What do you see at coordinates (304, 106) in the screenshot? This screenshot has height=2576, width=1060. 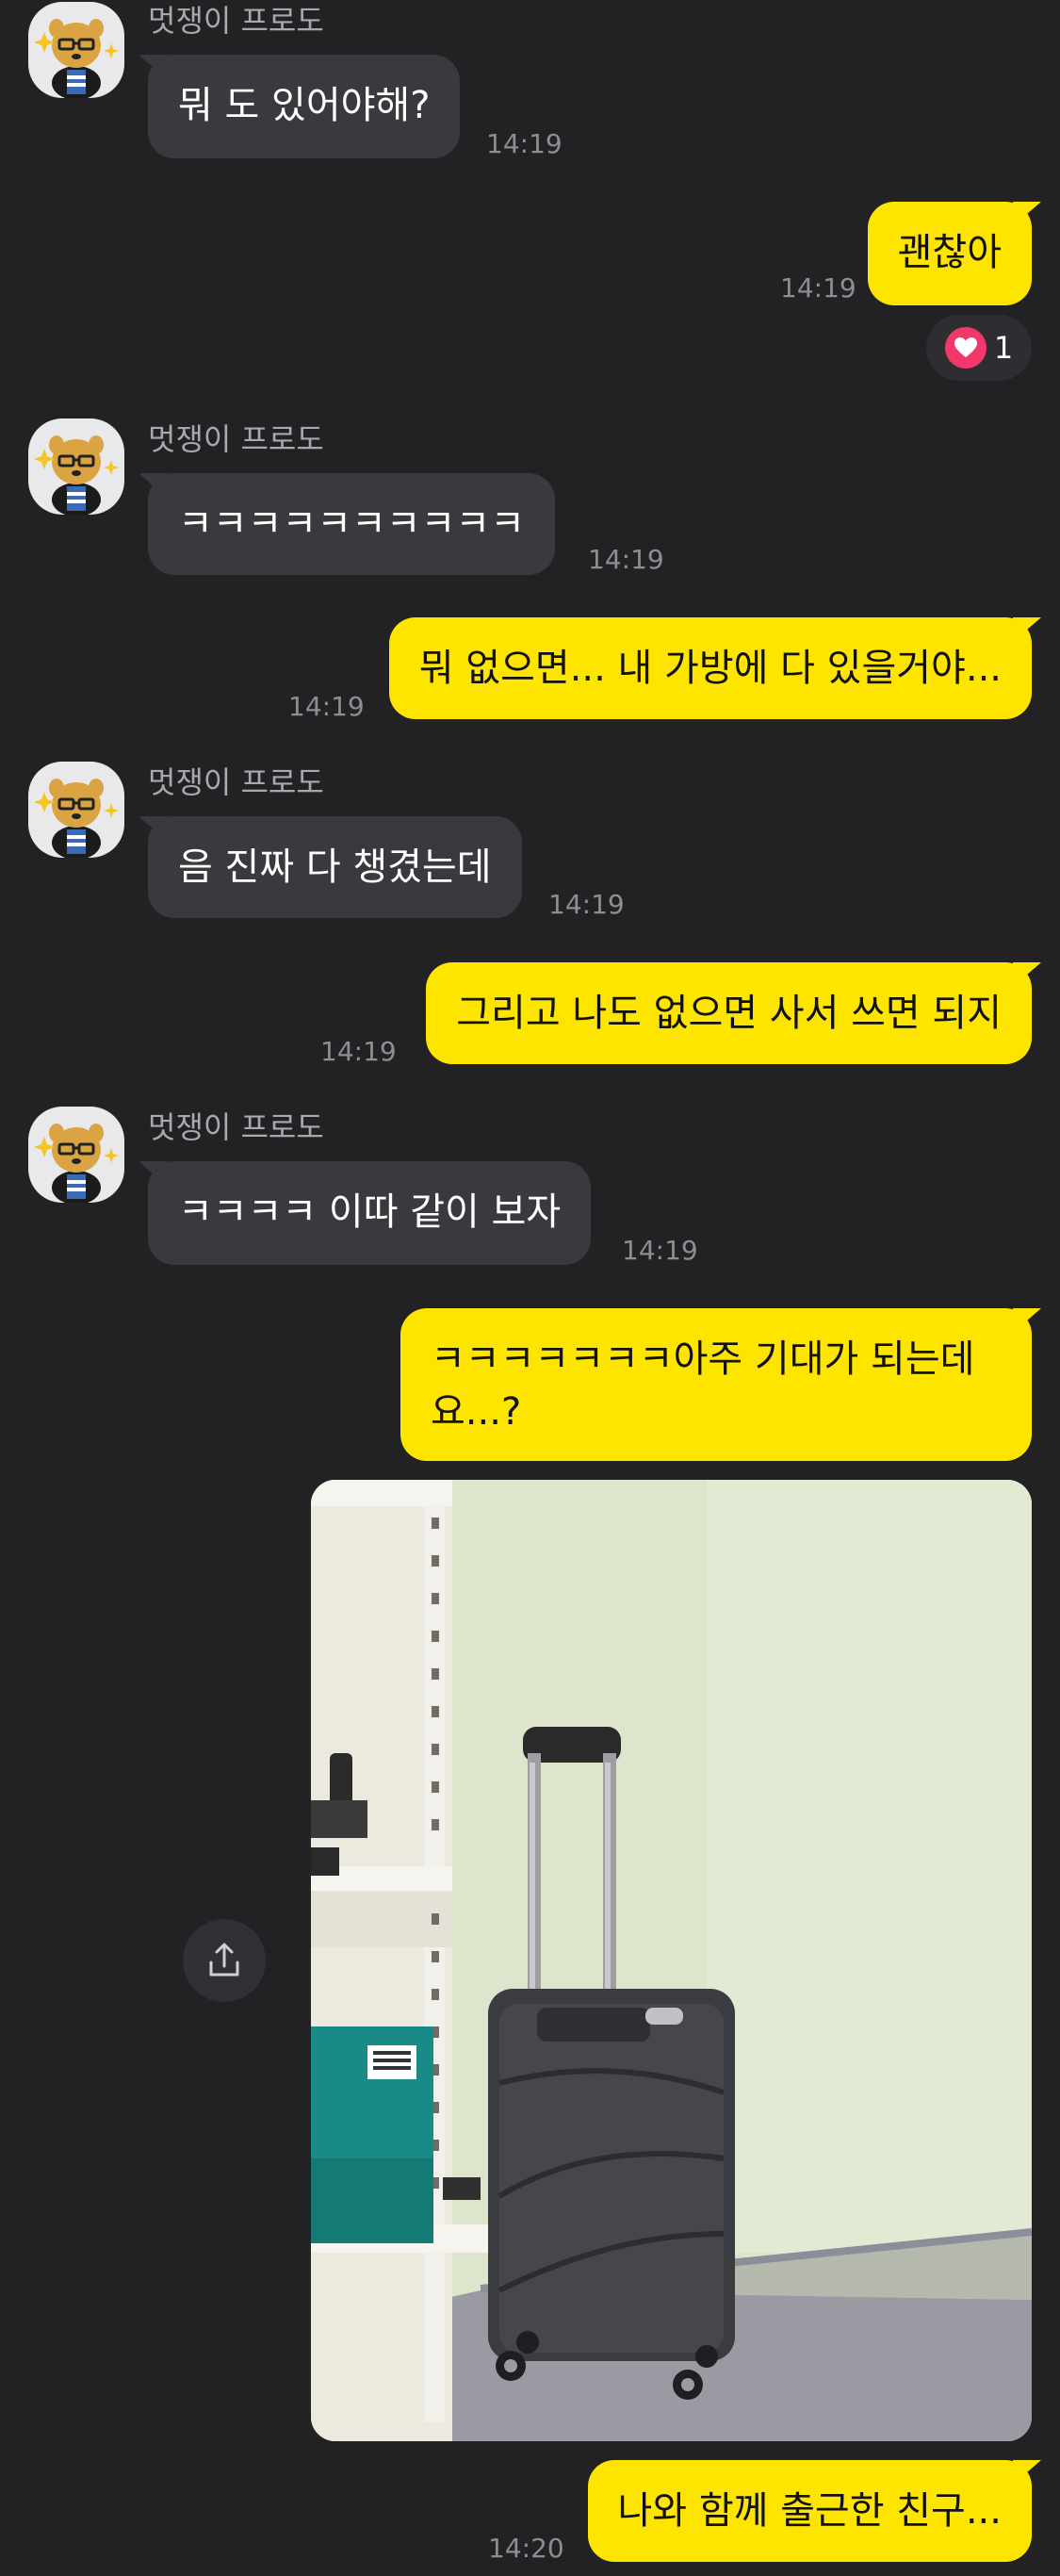 I see `incoming-message-bubble: 뭐 도 있어야해?` at bounding box center [304, 106].